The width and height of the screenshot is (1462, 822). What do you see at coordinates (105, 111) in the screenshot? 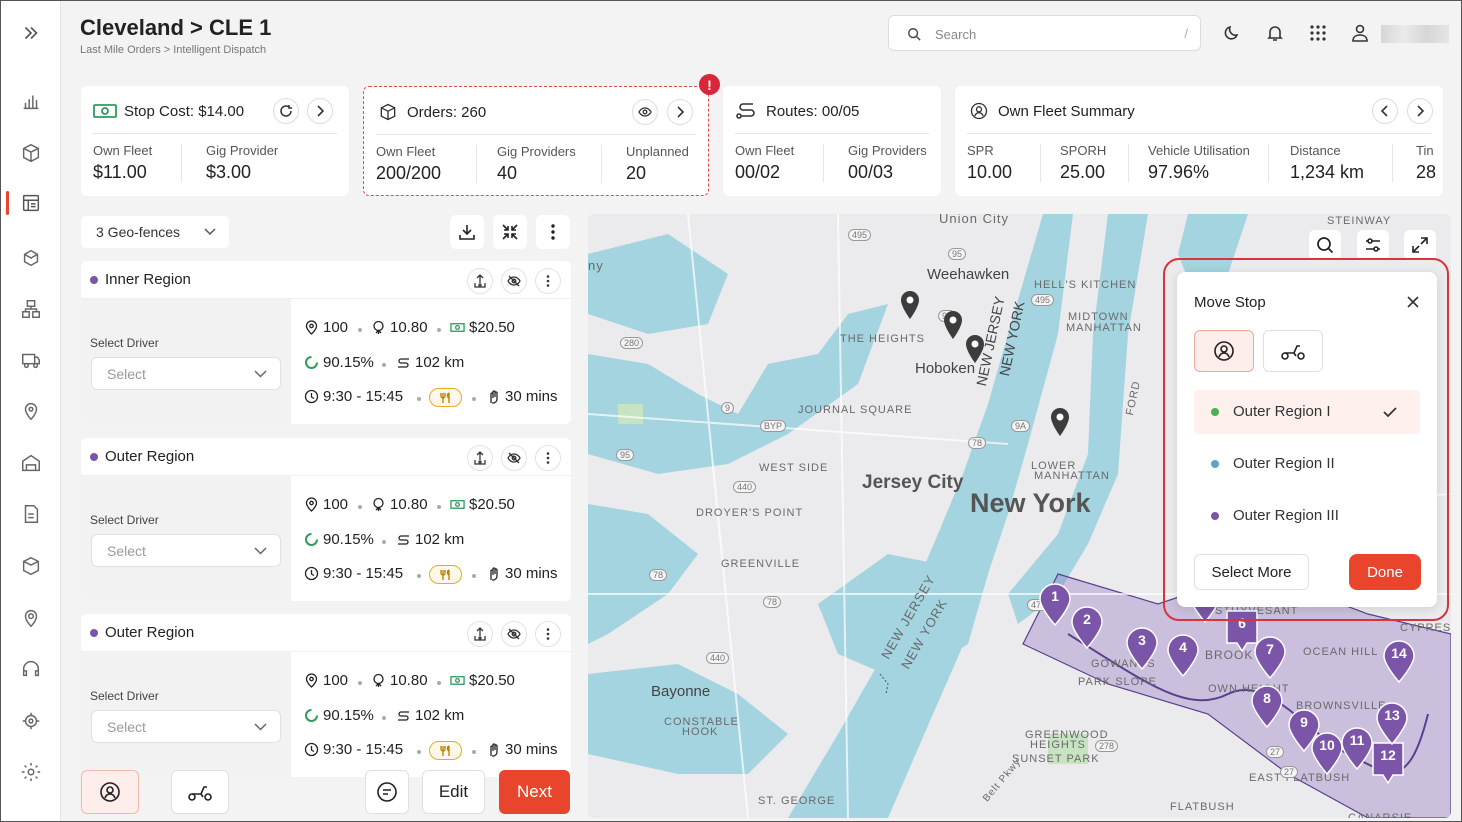
I see `cash-icon` at bounding box center [105, 111].